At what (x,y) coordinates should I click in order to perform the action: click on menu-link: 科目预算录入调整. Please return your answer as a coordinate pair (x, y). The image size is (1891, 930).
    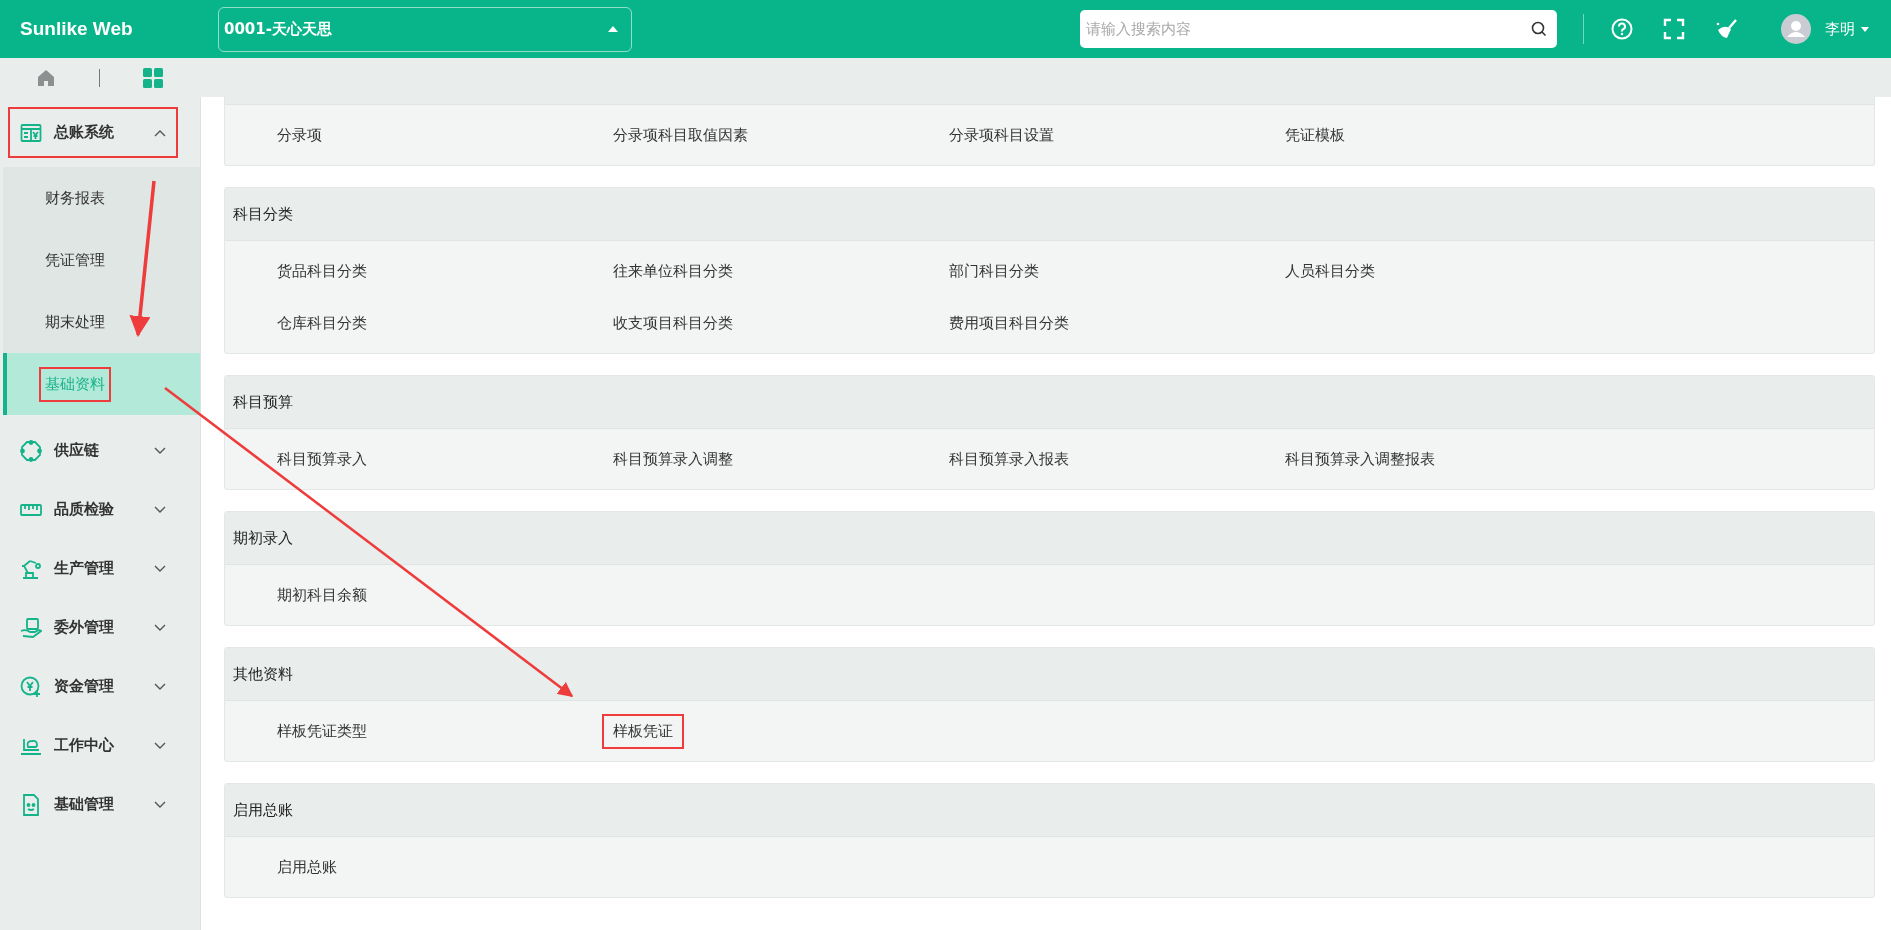
    Looking at the image, I should click on (673, 459).